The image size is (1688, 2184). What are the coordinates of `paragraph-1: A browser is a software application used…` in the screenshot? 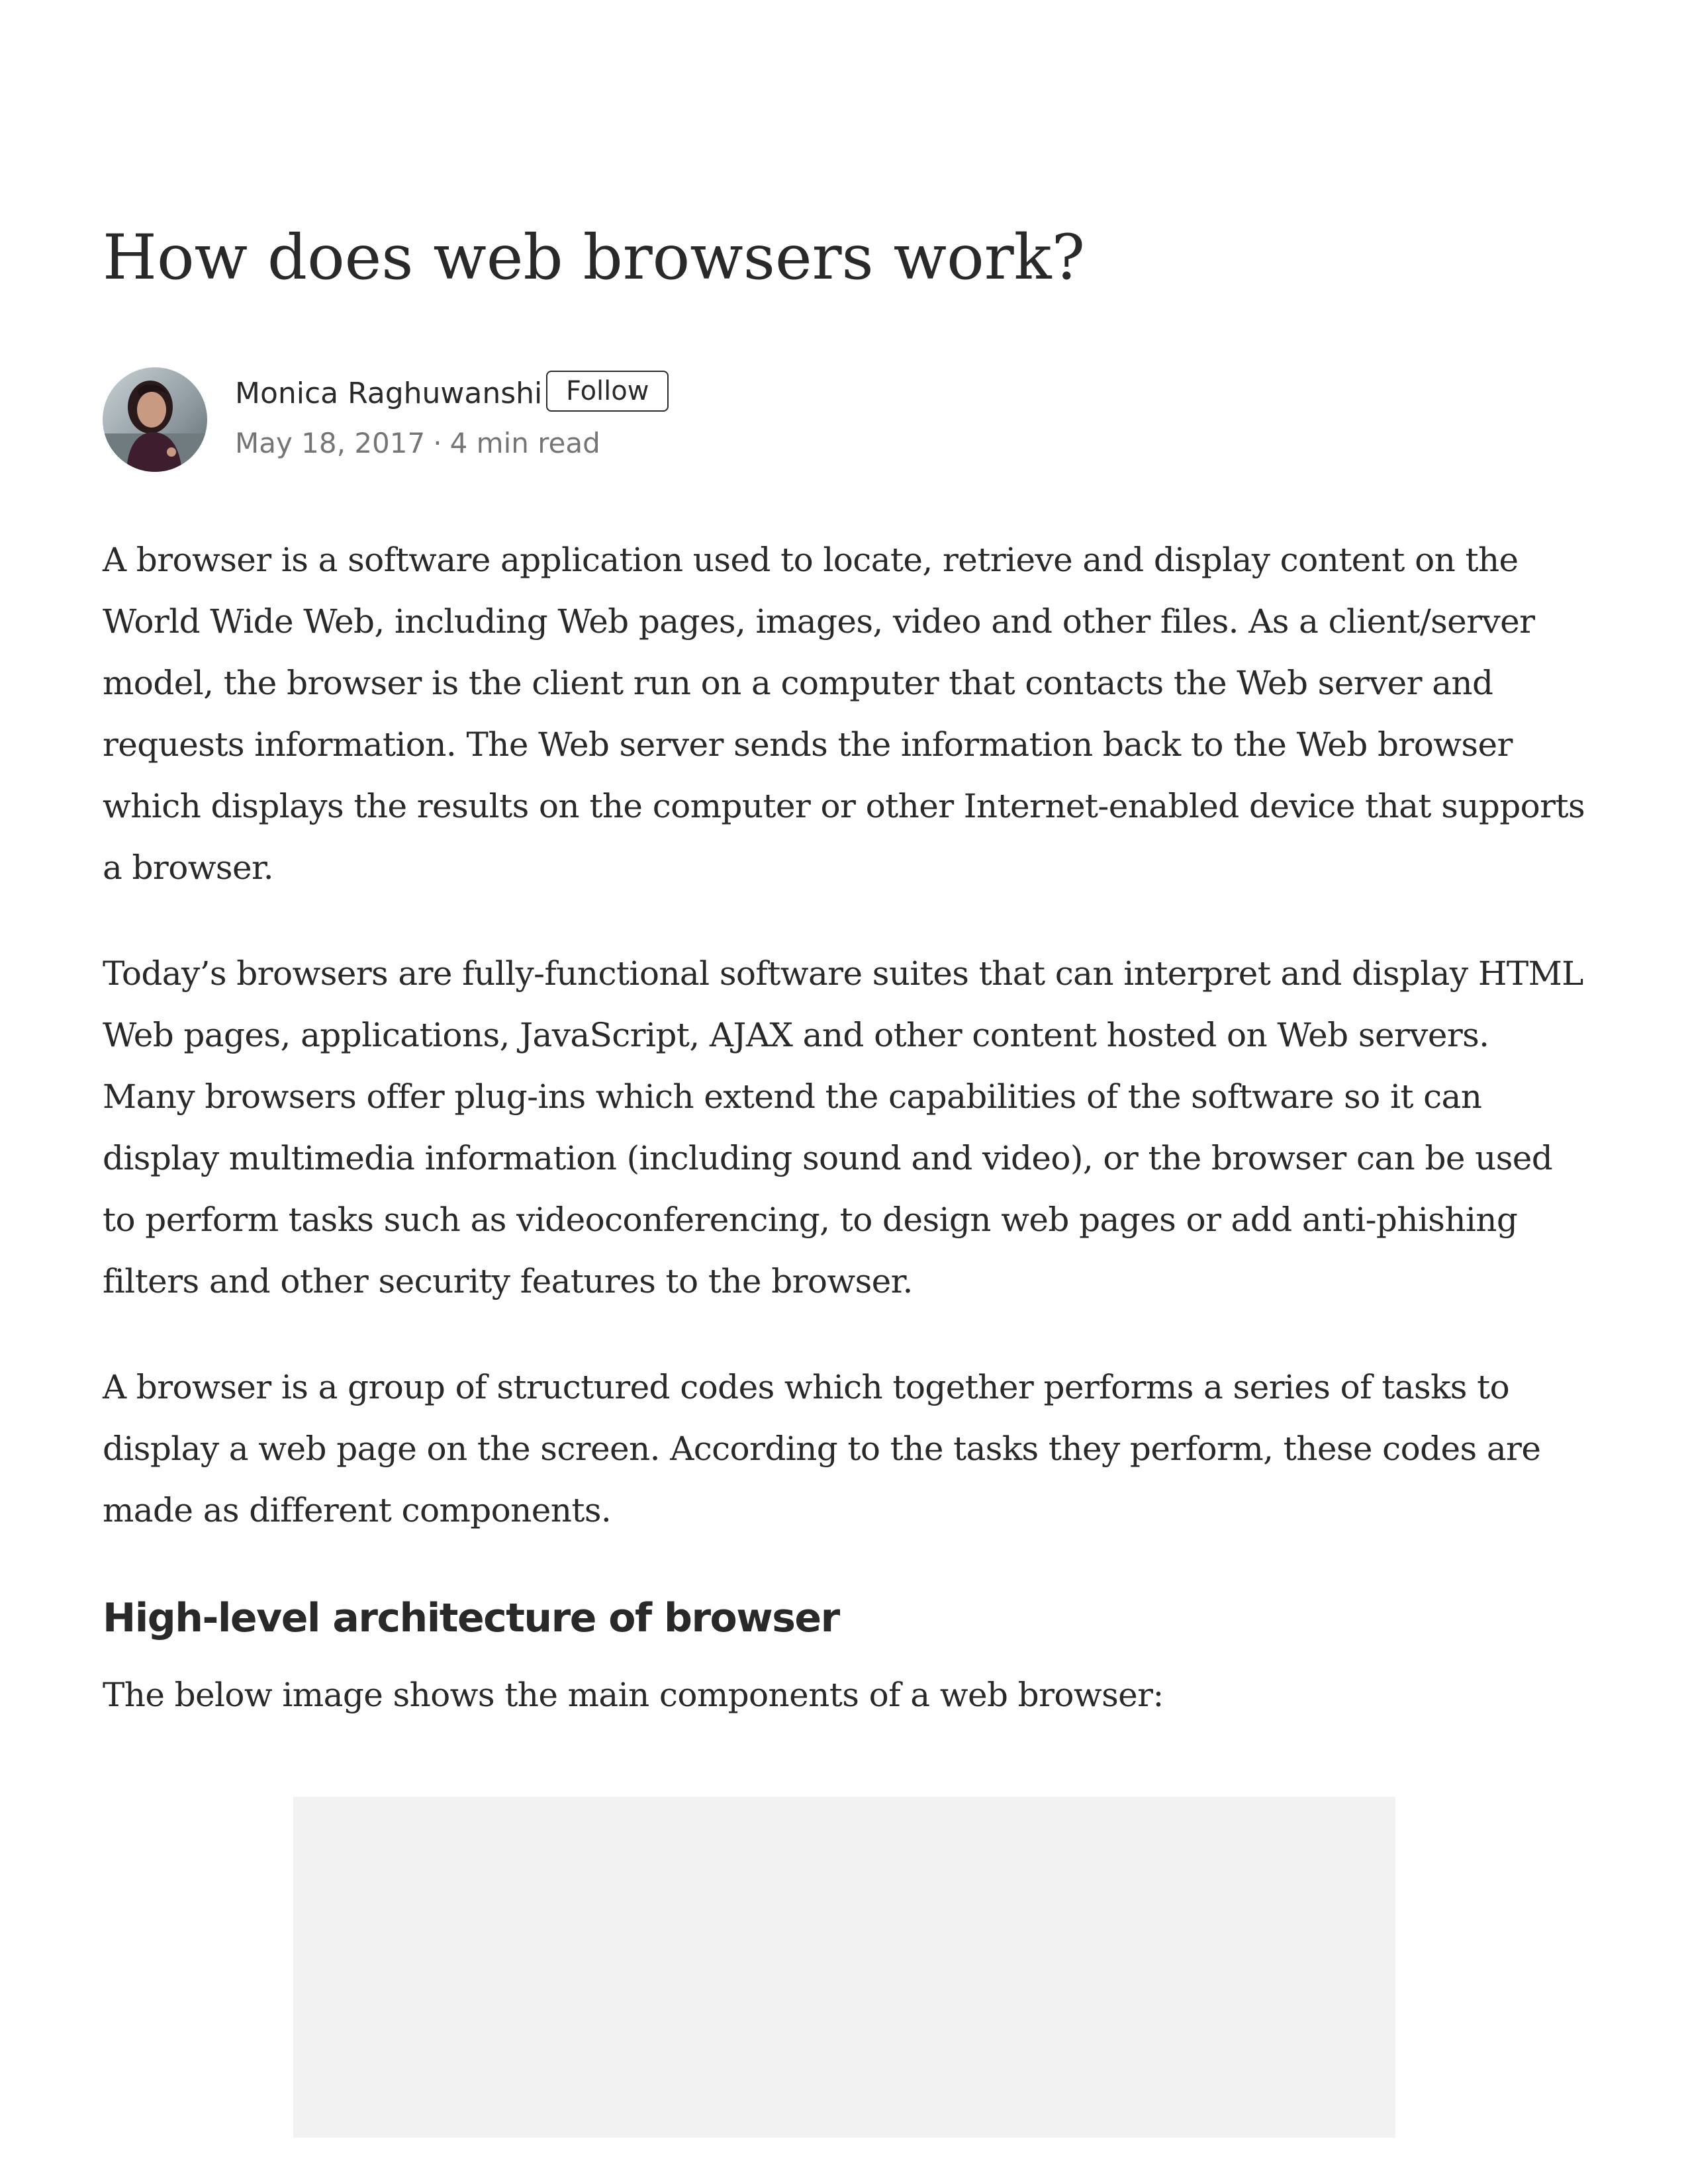 It's located at (844, 714).